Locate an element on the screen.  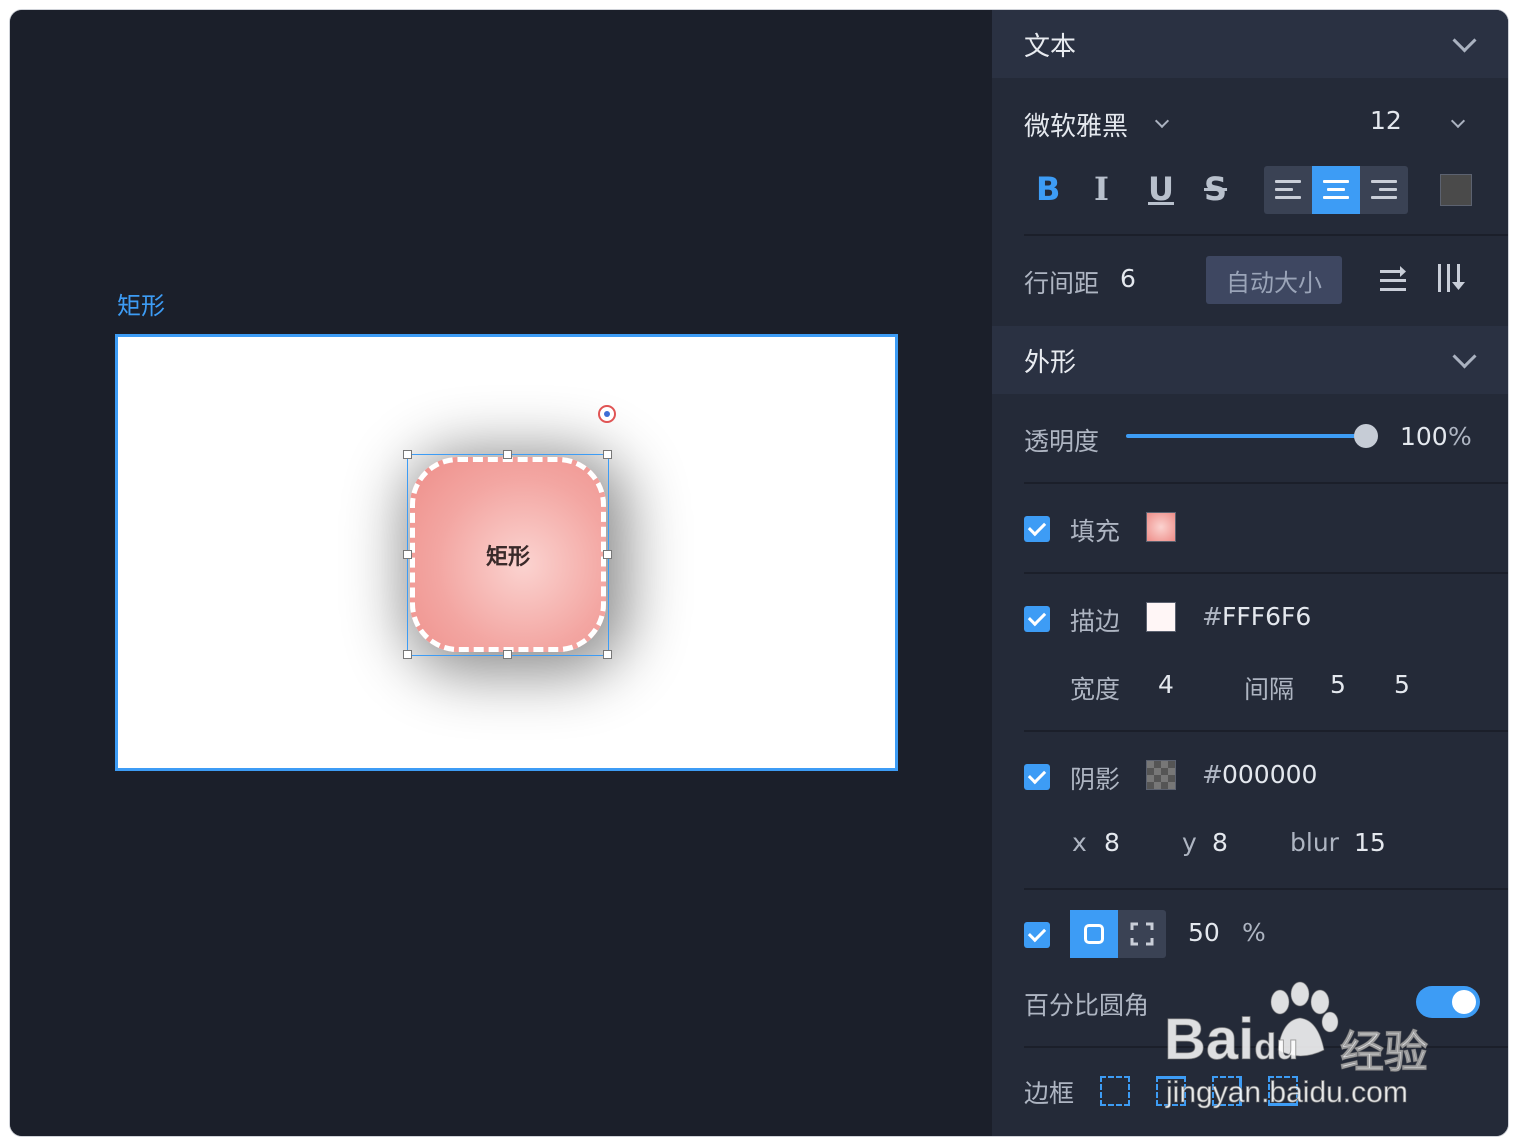
opacity-unit: % is located at coordinates (1460, 436).